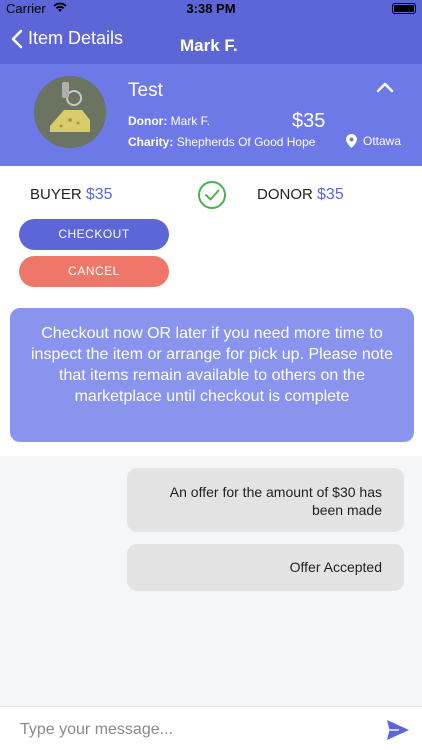 The height and width of the screenshot is (750, 422). What do you see at coordinates (382, 141) in the screenshot?
I see `location-name: Ottawa` at bounding box center [382, 141].